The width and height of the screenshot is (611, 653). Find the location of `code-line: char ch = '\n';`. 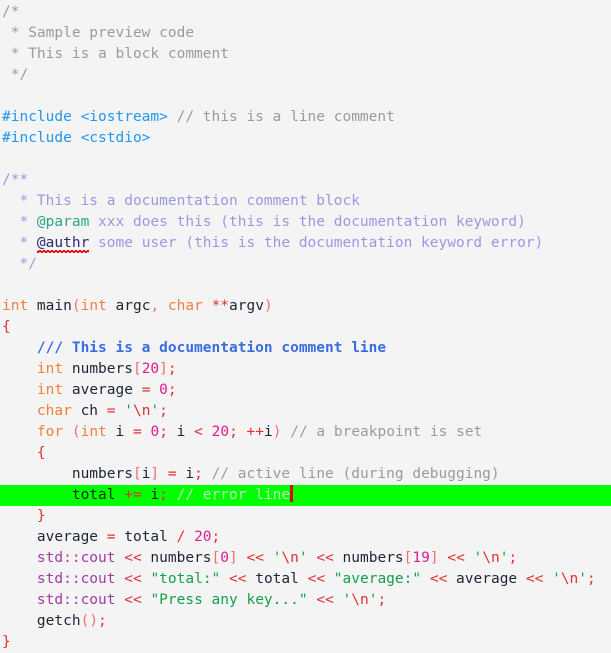

code-line: char ch = '\n'; is located at coordinates (305, 411).